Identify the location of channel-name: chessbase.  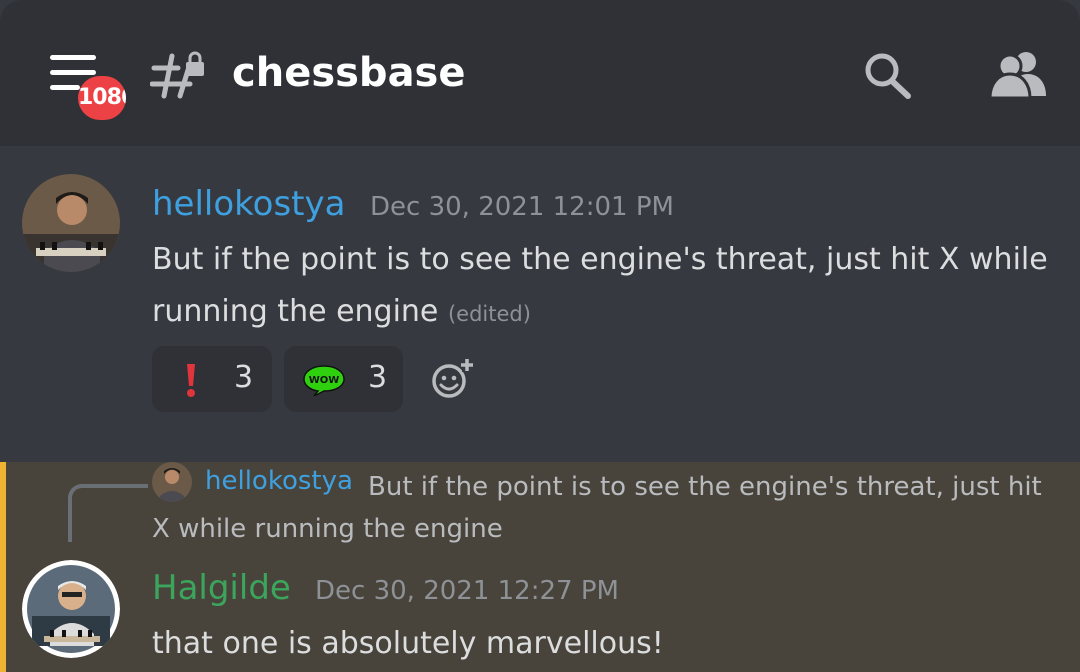
(349, 73).